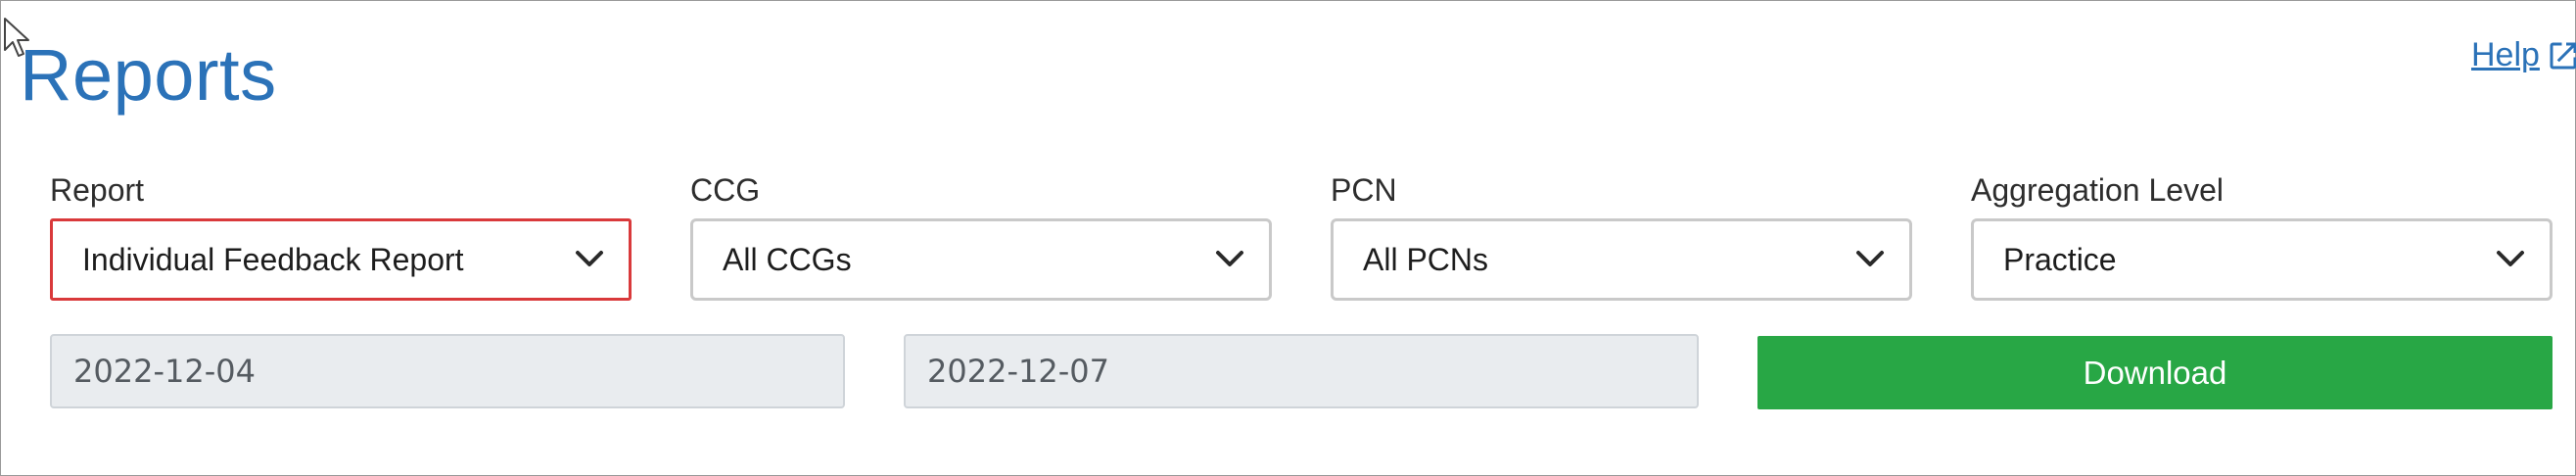 The height and width of the screenshot is (476, 2576). Describe the element at coordinates (1364, 190) in the screenshot. I see `pcn-label: PCN` at that location.